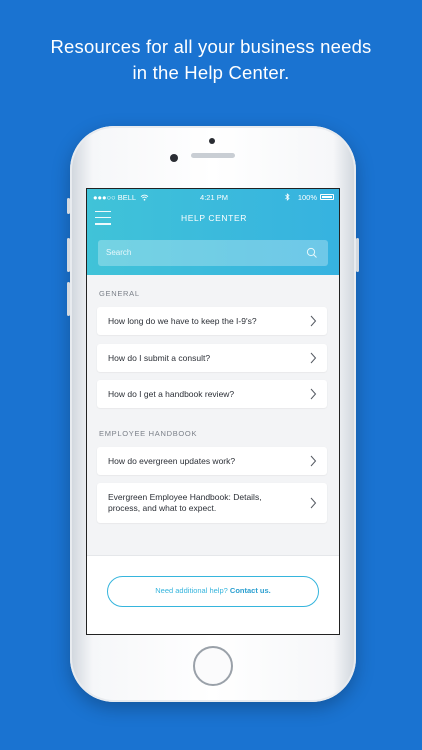 This screenshot has height=750, width=422. Describe the element at coordinates (68, 206) in the screenshot. I see `silent-switch` at that location.